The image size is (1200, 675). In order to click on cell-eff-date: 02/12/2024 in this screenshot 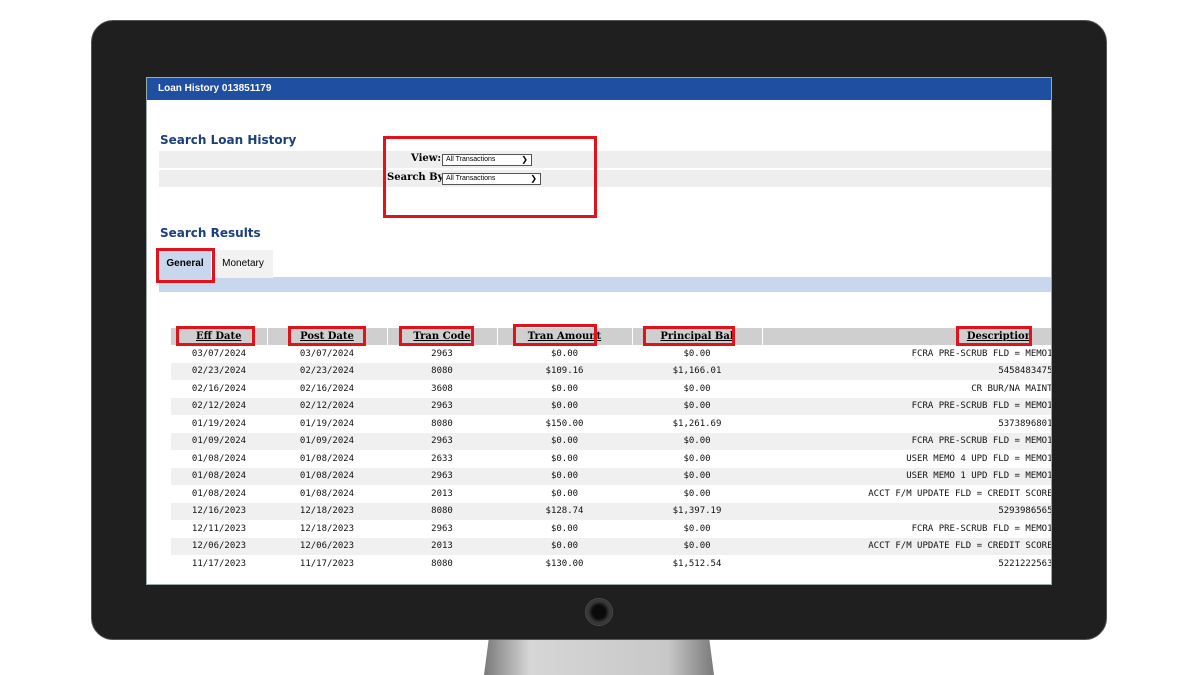, I will do `click(219, 406)`.